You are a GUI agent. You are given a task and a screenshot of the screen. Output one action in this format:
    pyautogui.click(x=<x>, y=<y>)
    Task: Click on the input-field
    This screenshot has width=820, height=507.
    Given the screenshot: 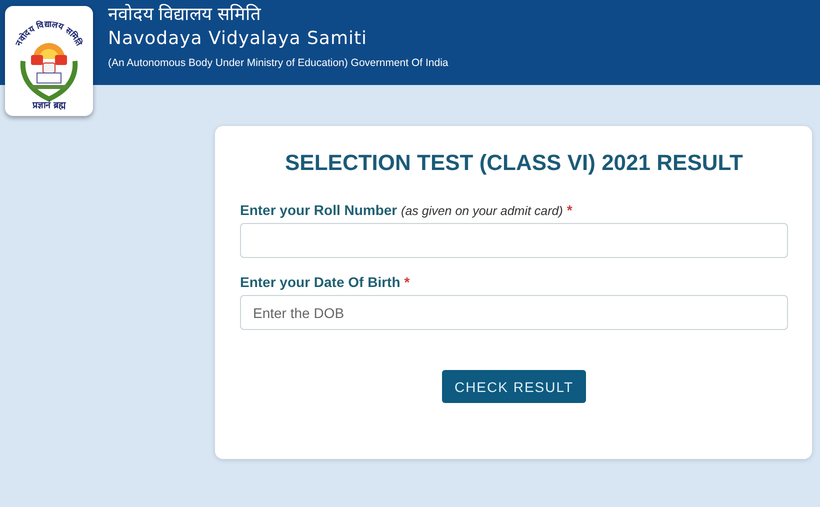 What is the action you would take?
    pyautogui.click(x=514, y=240)
    